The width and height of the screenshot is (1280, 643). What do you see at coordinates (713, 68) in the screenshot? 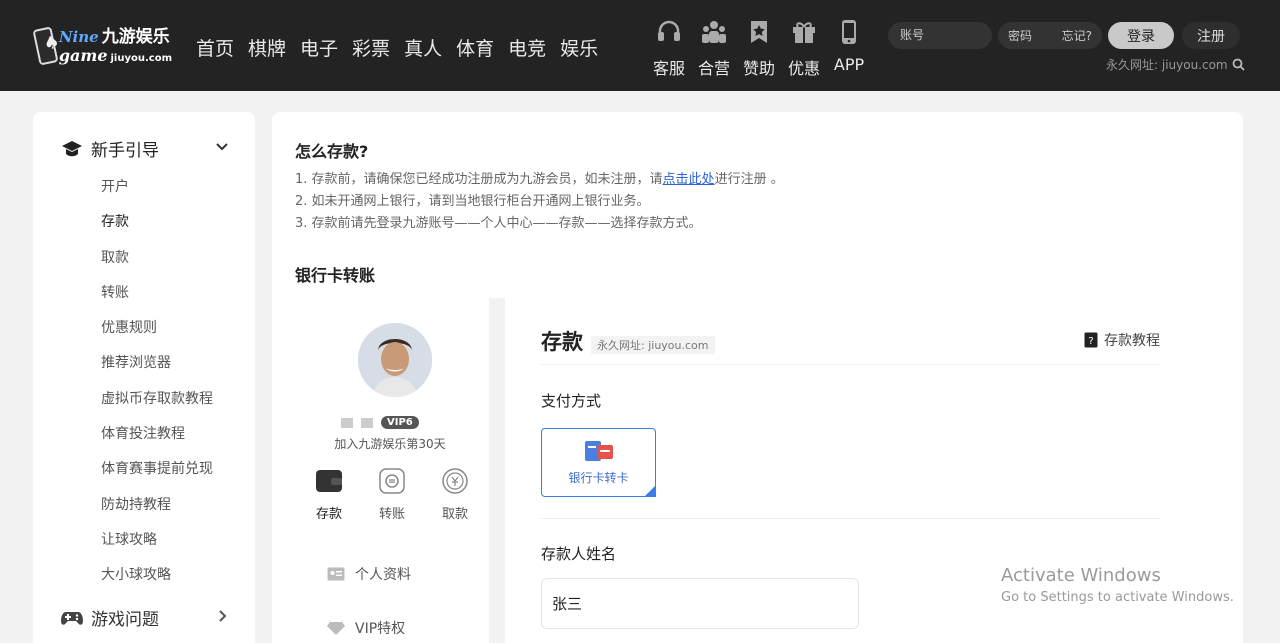
I see `quick-partner-label: 合营` at bounding box center [713, 68].